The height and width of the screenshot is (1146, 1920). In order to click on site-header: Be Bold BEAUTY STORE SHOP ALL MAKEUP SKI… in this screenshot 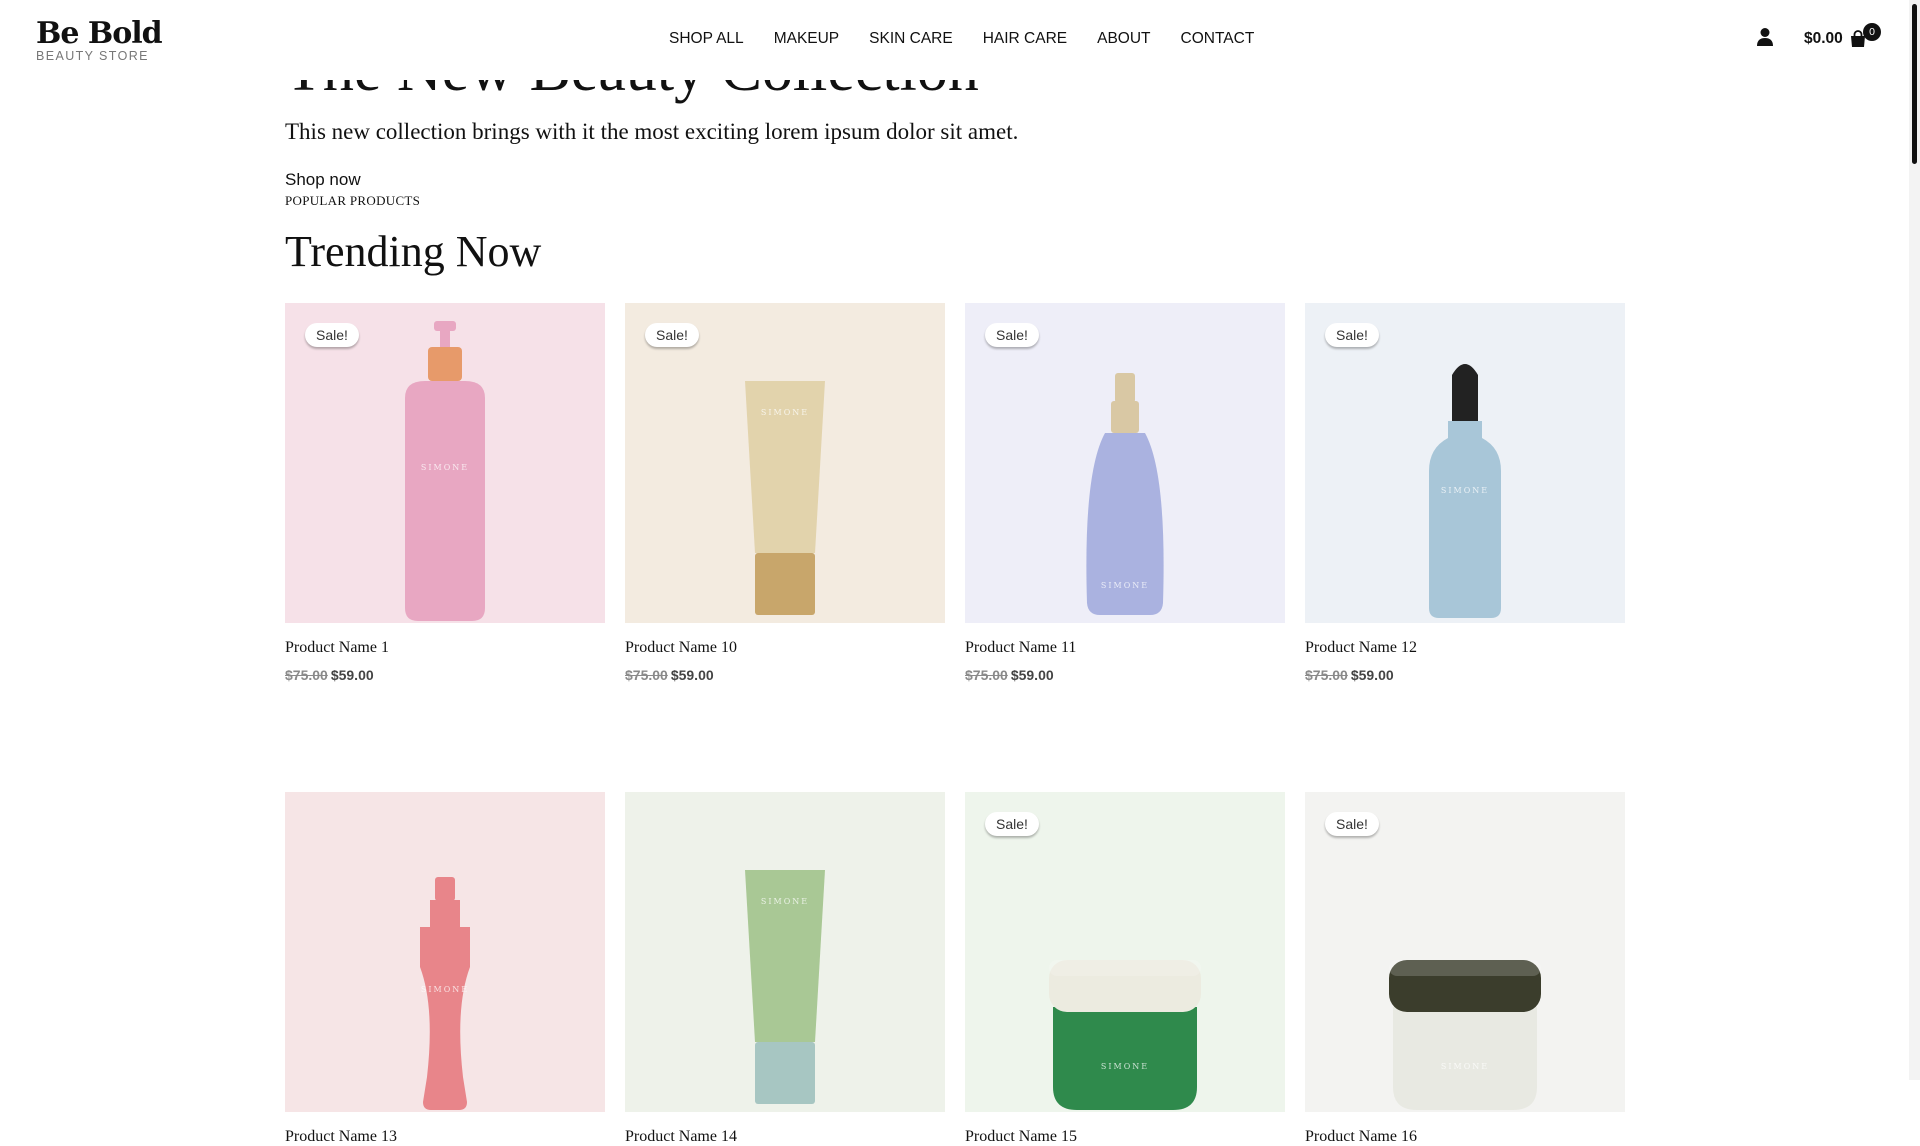, I will do `click(954, 40)`.